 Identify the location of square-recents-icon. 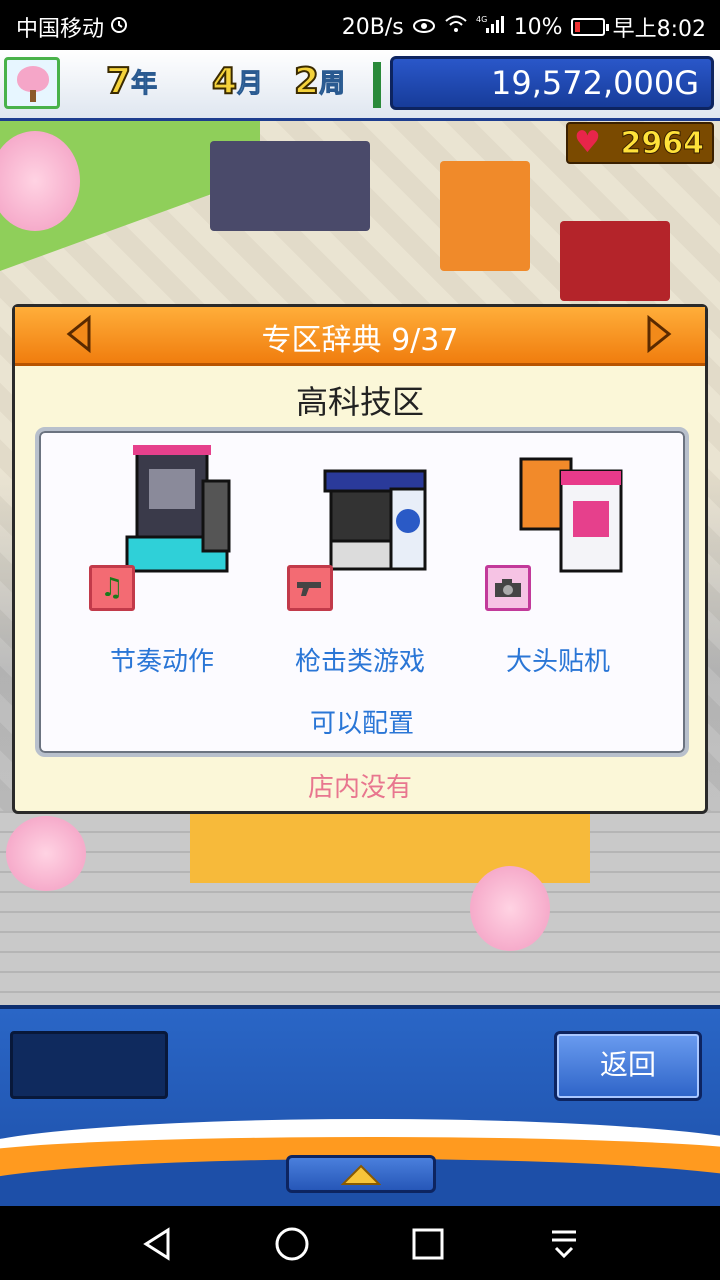
(428, 1244).